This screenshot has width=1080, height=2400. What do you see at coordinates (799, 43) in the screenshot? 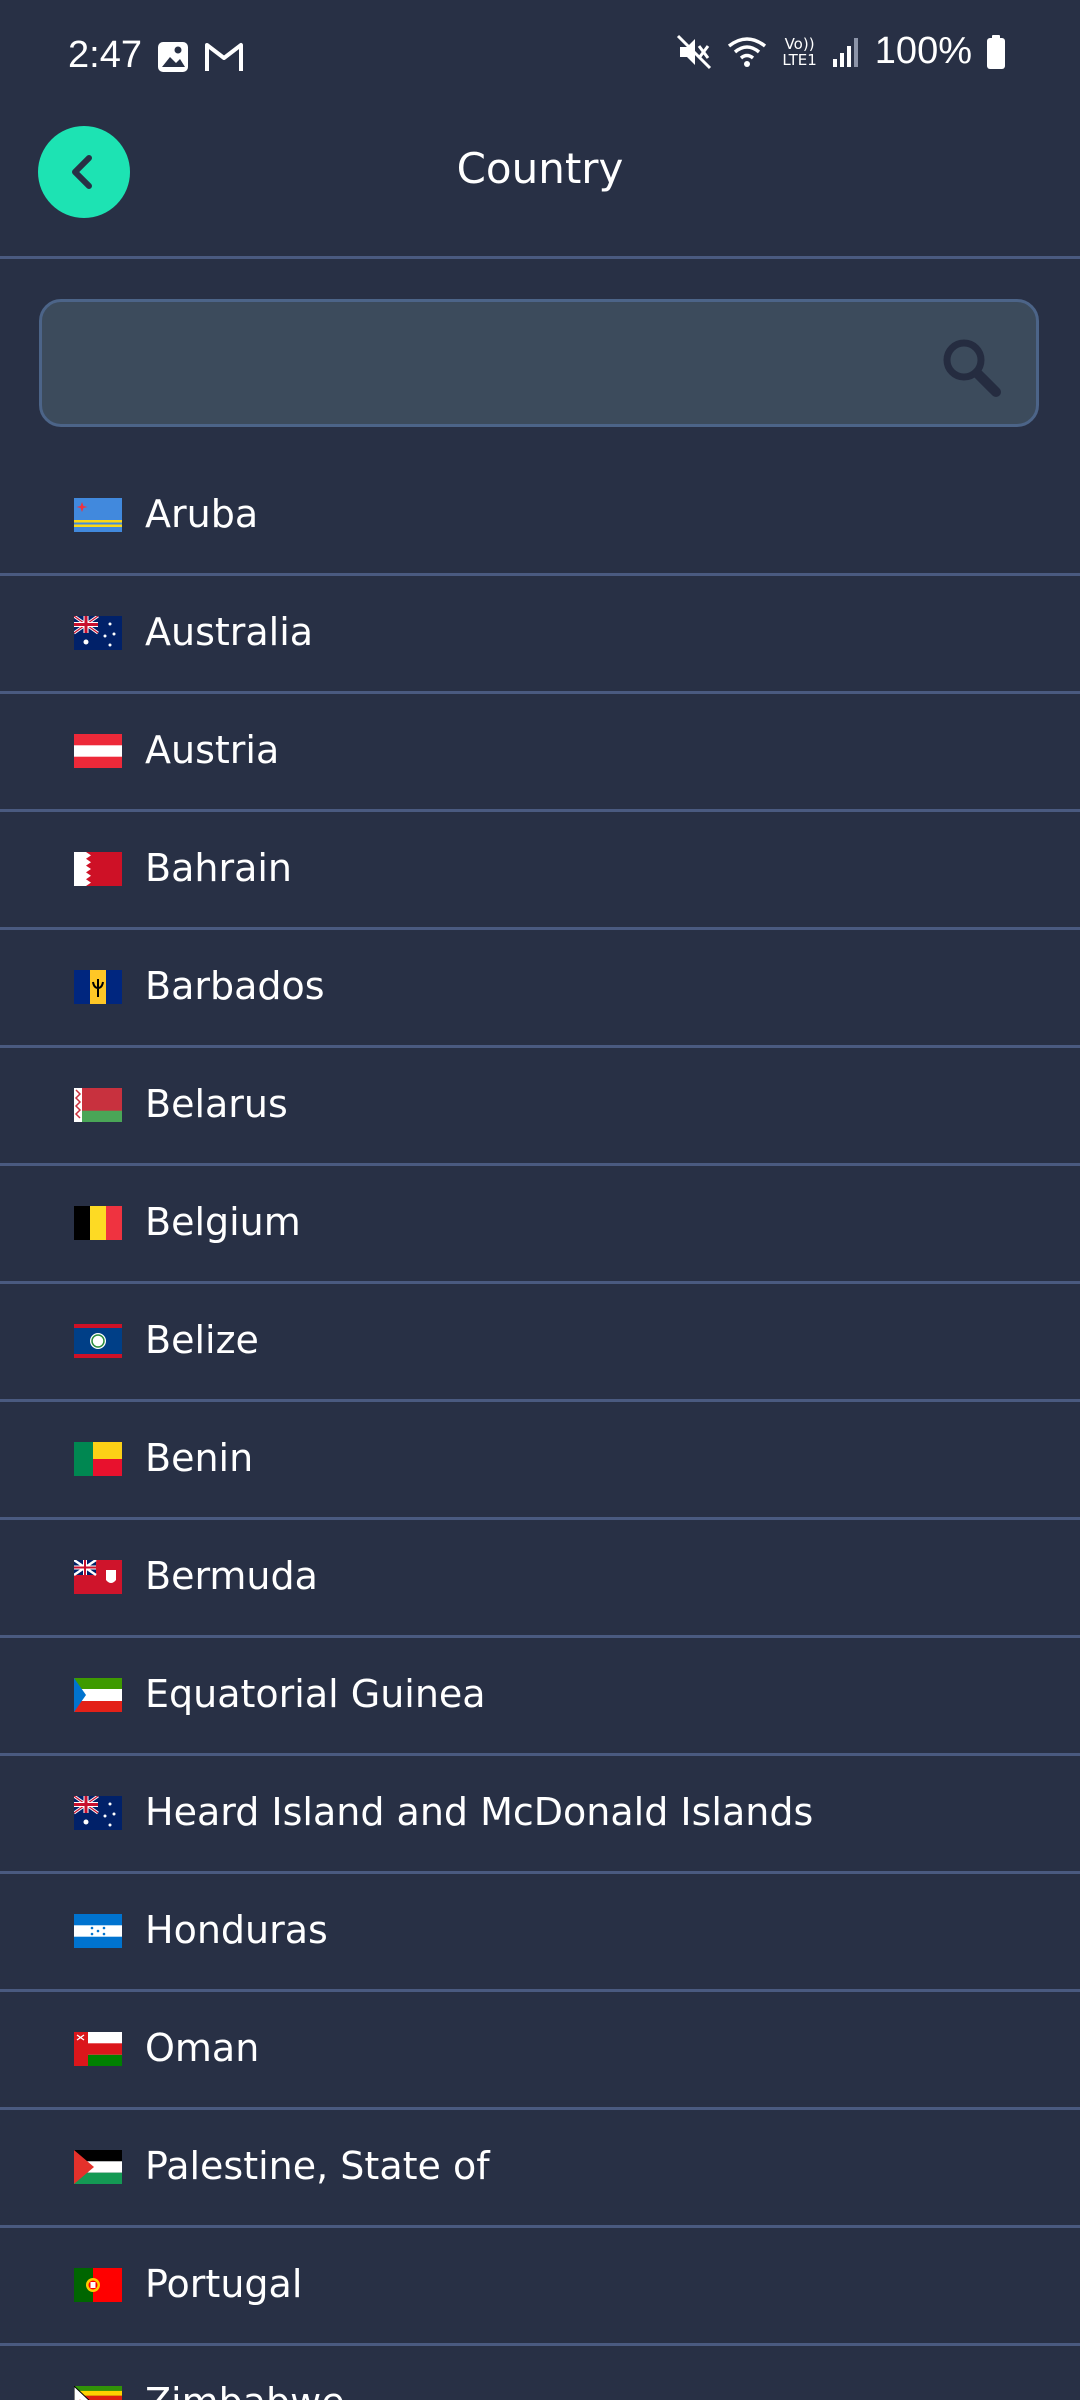
I see `volte-label: Vo))` at bounding box center [799, 43].